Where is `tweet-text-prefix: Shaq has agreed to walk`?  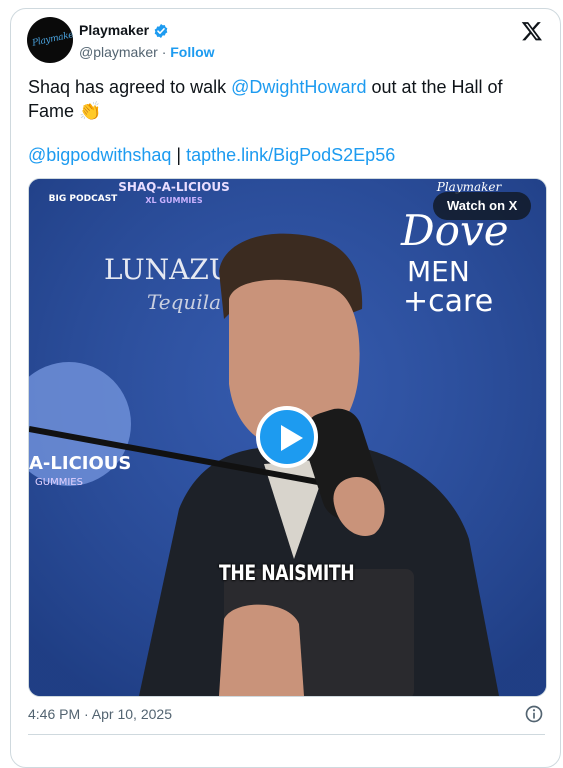
tweet-text-prefix: Shaq has agreed to walk is located at coordinates (130, 87).